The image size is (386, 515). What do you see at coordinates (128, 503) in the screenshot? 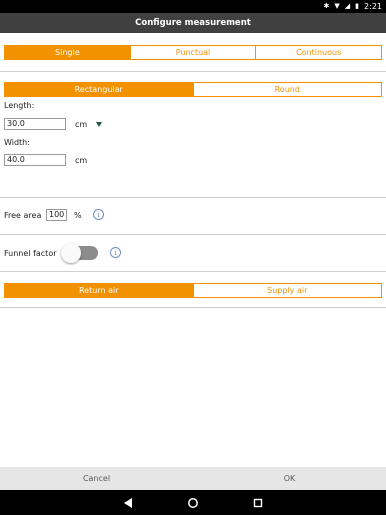
I see `back-icon` at bounding box center [128, 503].